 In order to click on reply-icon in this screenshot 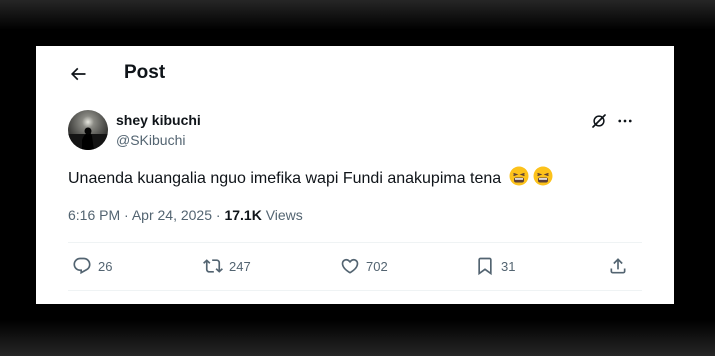, I will do `click(82, 266)`.